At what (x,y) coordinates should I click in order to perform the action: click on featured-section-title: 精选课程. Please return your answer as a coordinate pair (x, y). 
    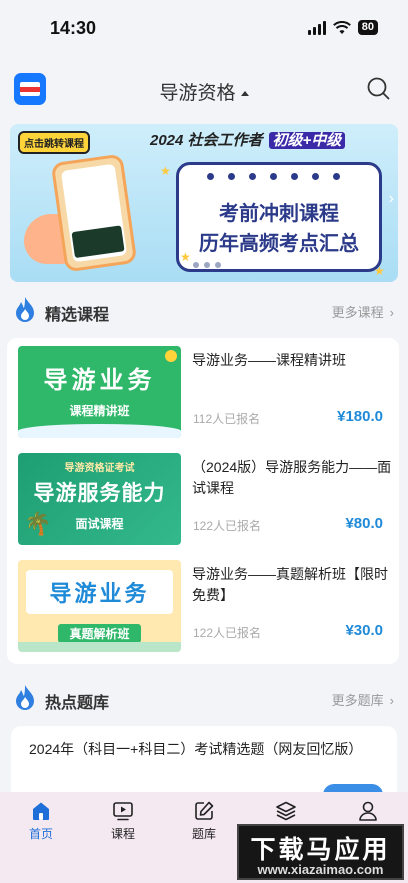
    Looking at the image, I should click on (77, 315).